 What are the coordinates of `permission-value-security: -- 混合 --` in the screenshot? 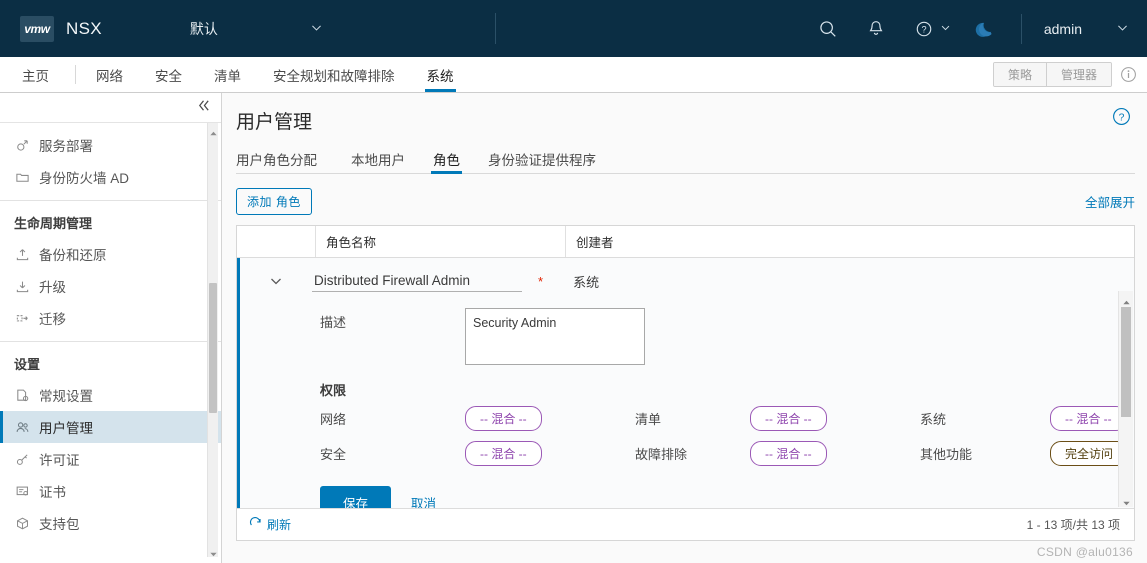 It's located at (503, 453).